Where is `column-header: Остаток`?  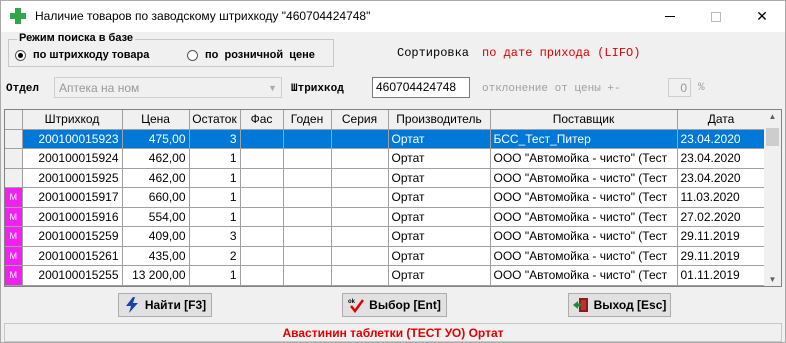 column-header: Остаток is located at coordinates (215, 120).